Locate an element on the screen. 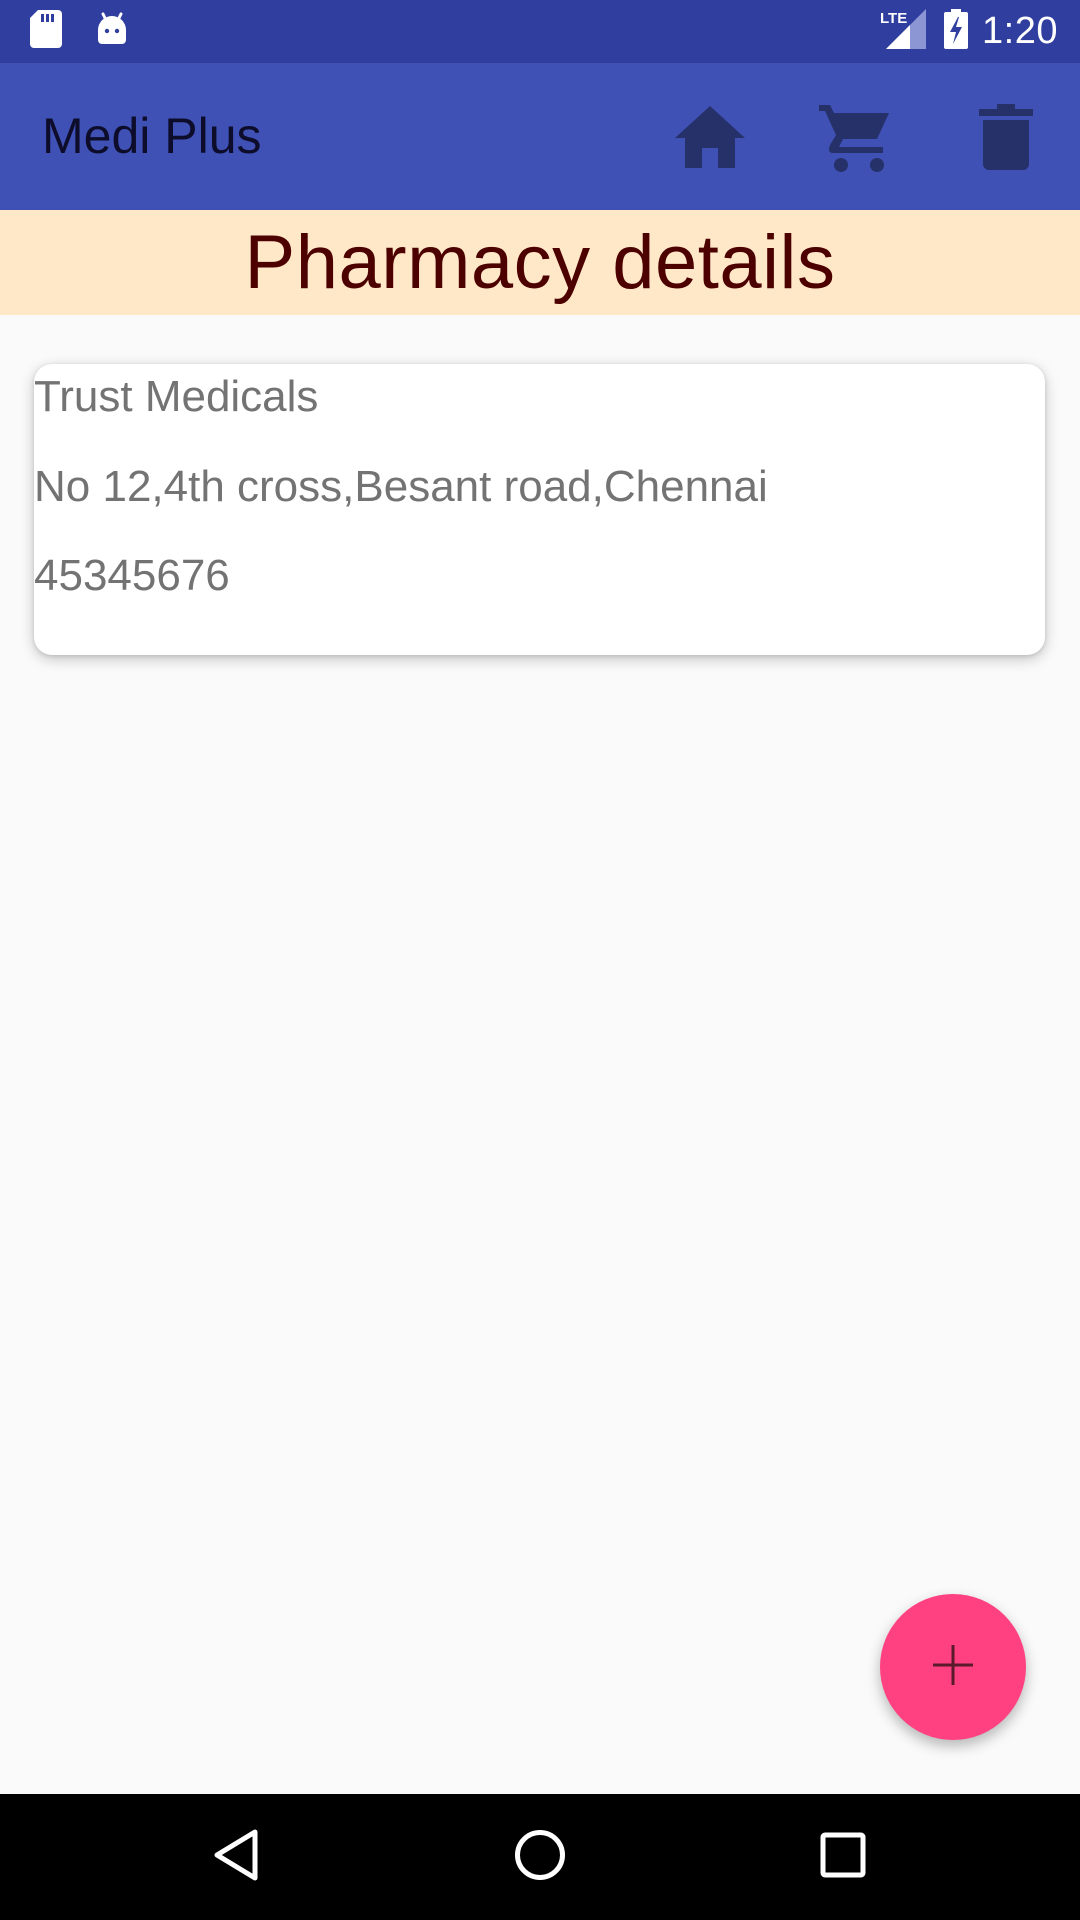 Image resolution: width=1080 pixels, height=1920 pixels. pharmacy-address: No 12,4th cross,Besant road,Chennai is located at coordinates (401, 486).